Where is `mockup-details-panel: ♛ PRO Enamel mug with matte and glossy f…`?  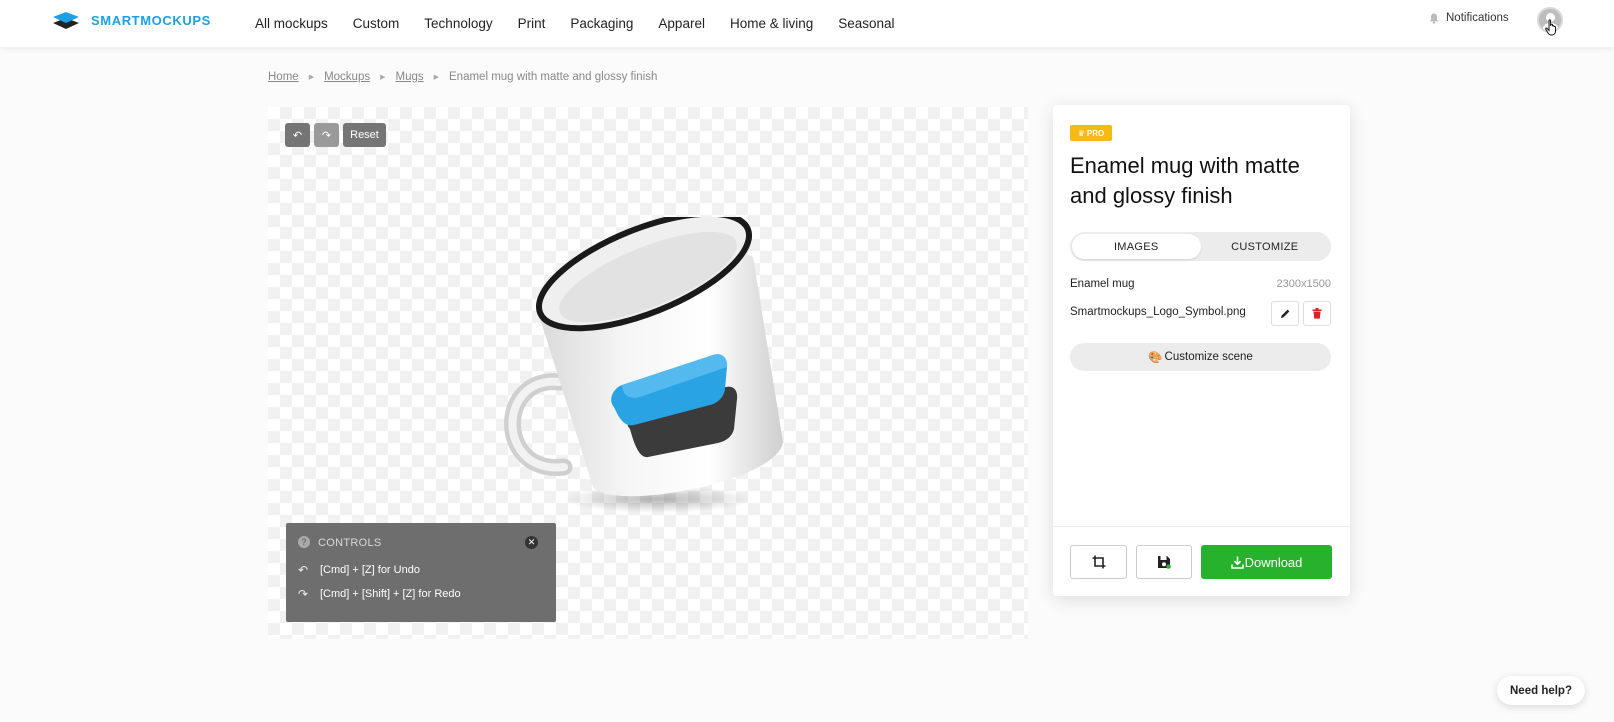 mockup-details-panel: ♛ PRO Enamel mug with matte and glossy f… is located at coordinates (1201, 350).